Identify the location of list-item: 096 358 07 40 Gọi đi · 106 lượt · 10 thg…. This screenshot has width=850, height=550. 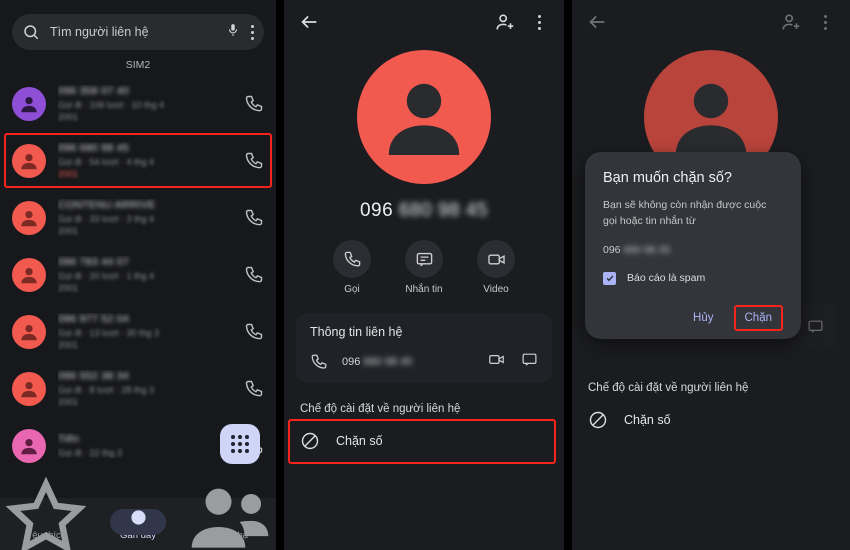
(138, 103).